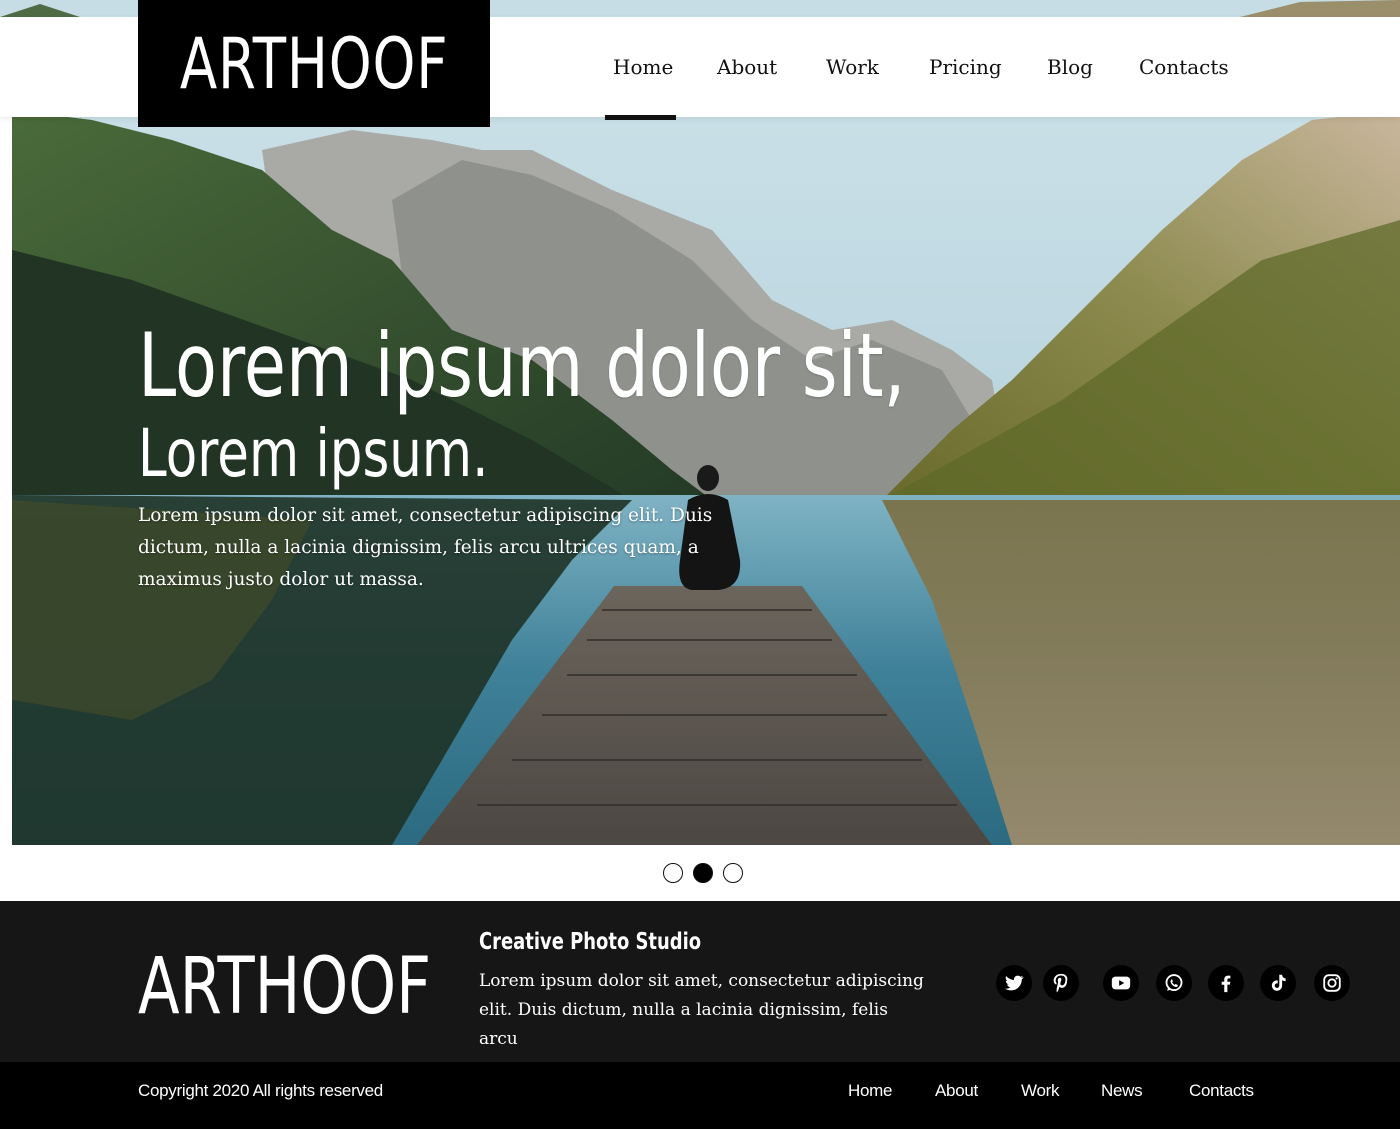 Image resolution: width=1400 pixels, height=1129 pixels. I want to click on footer-studio-title: Creative Photo Studio, so click(590, 942).